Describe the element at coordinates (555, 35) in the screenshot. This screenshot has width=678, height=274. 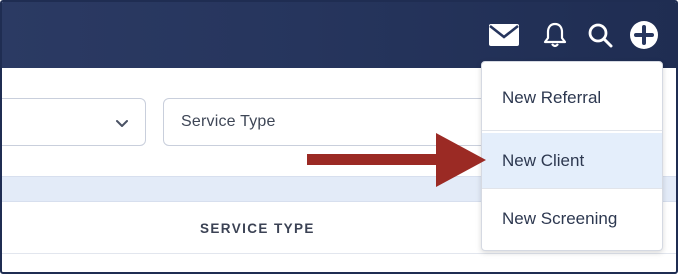
I see `bell-icon` at that location.